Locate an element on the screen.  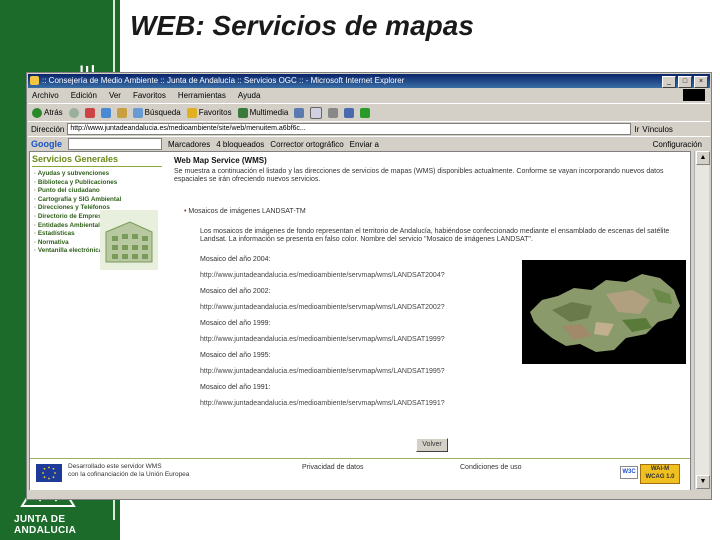
windows-logo-icon is located at coordinates (694, 95).